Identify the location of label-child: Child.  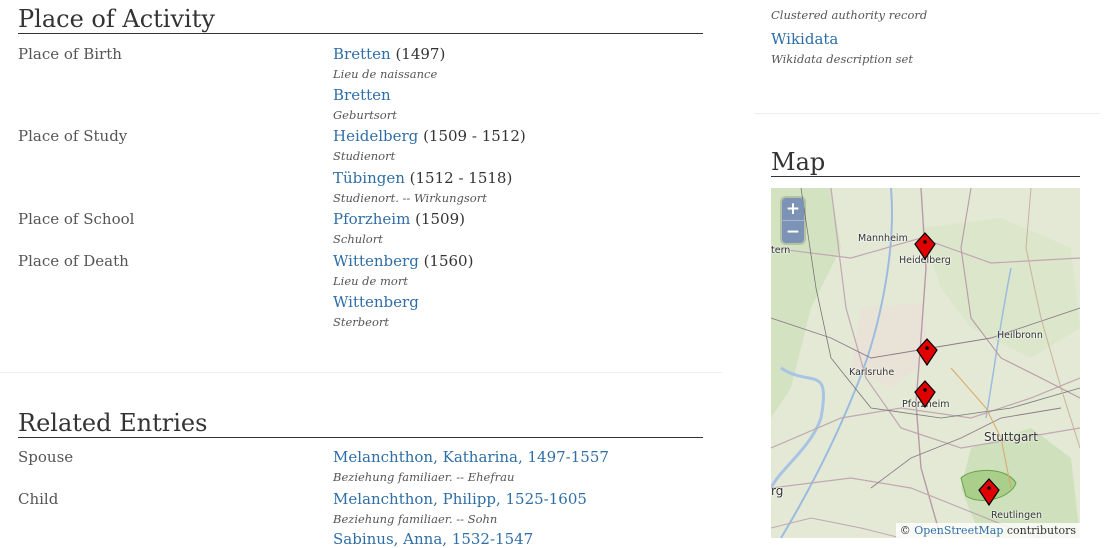
(38, 499).